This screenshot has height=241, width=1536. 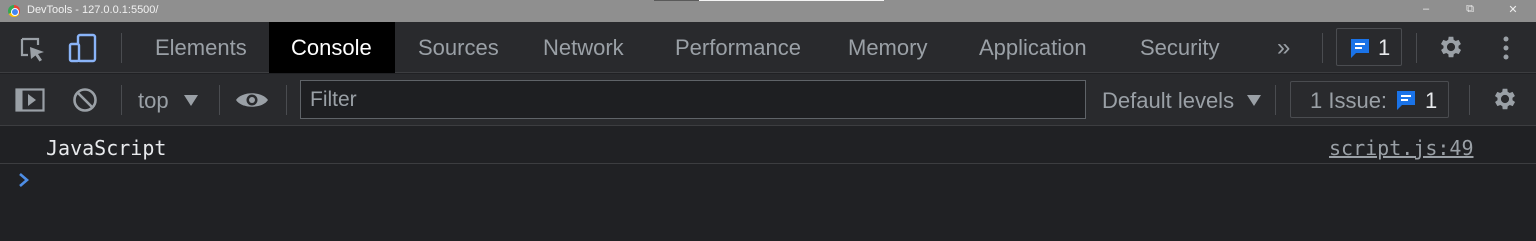 What do you see at coordinates (1506, 48) in the screenshot?
I see `more-options-icon` at bounding box center [1506, 48].